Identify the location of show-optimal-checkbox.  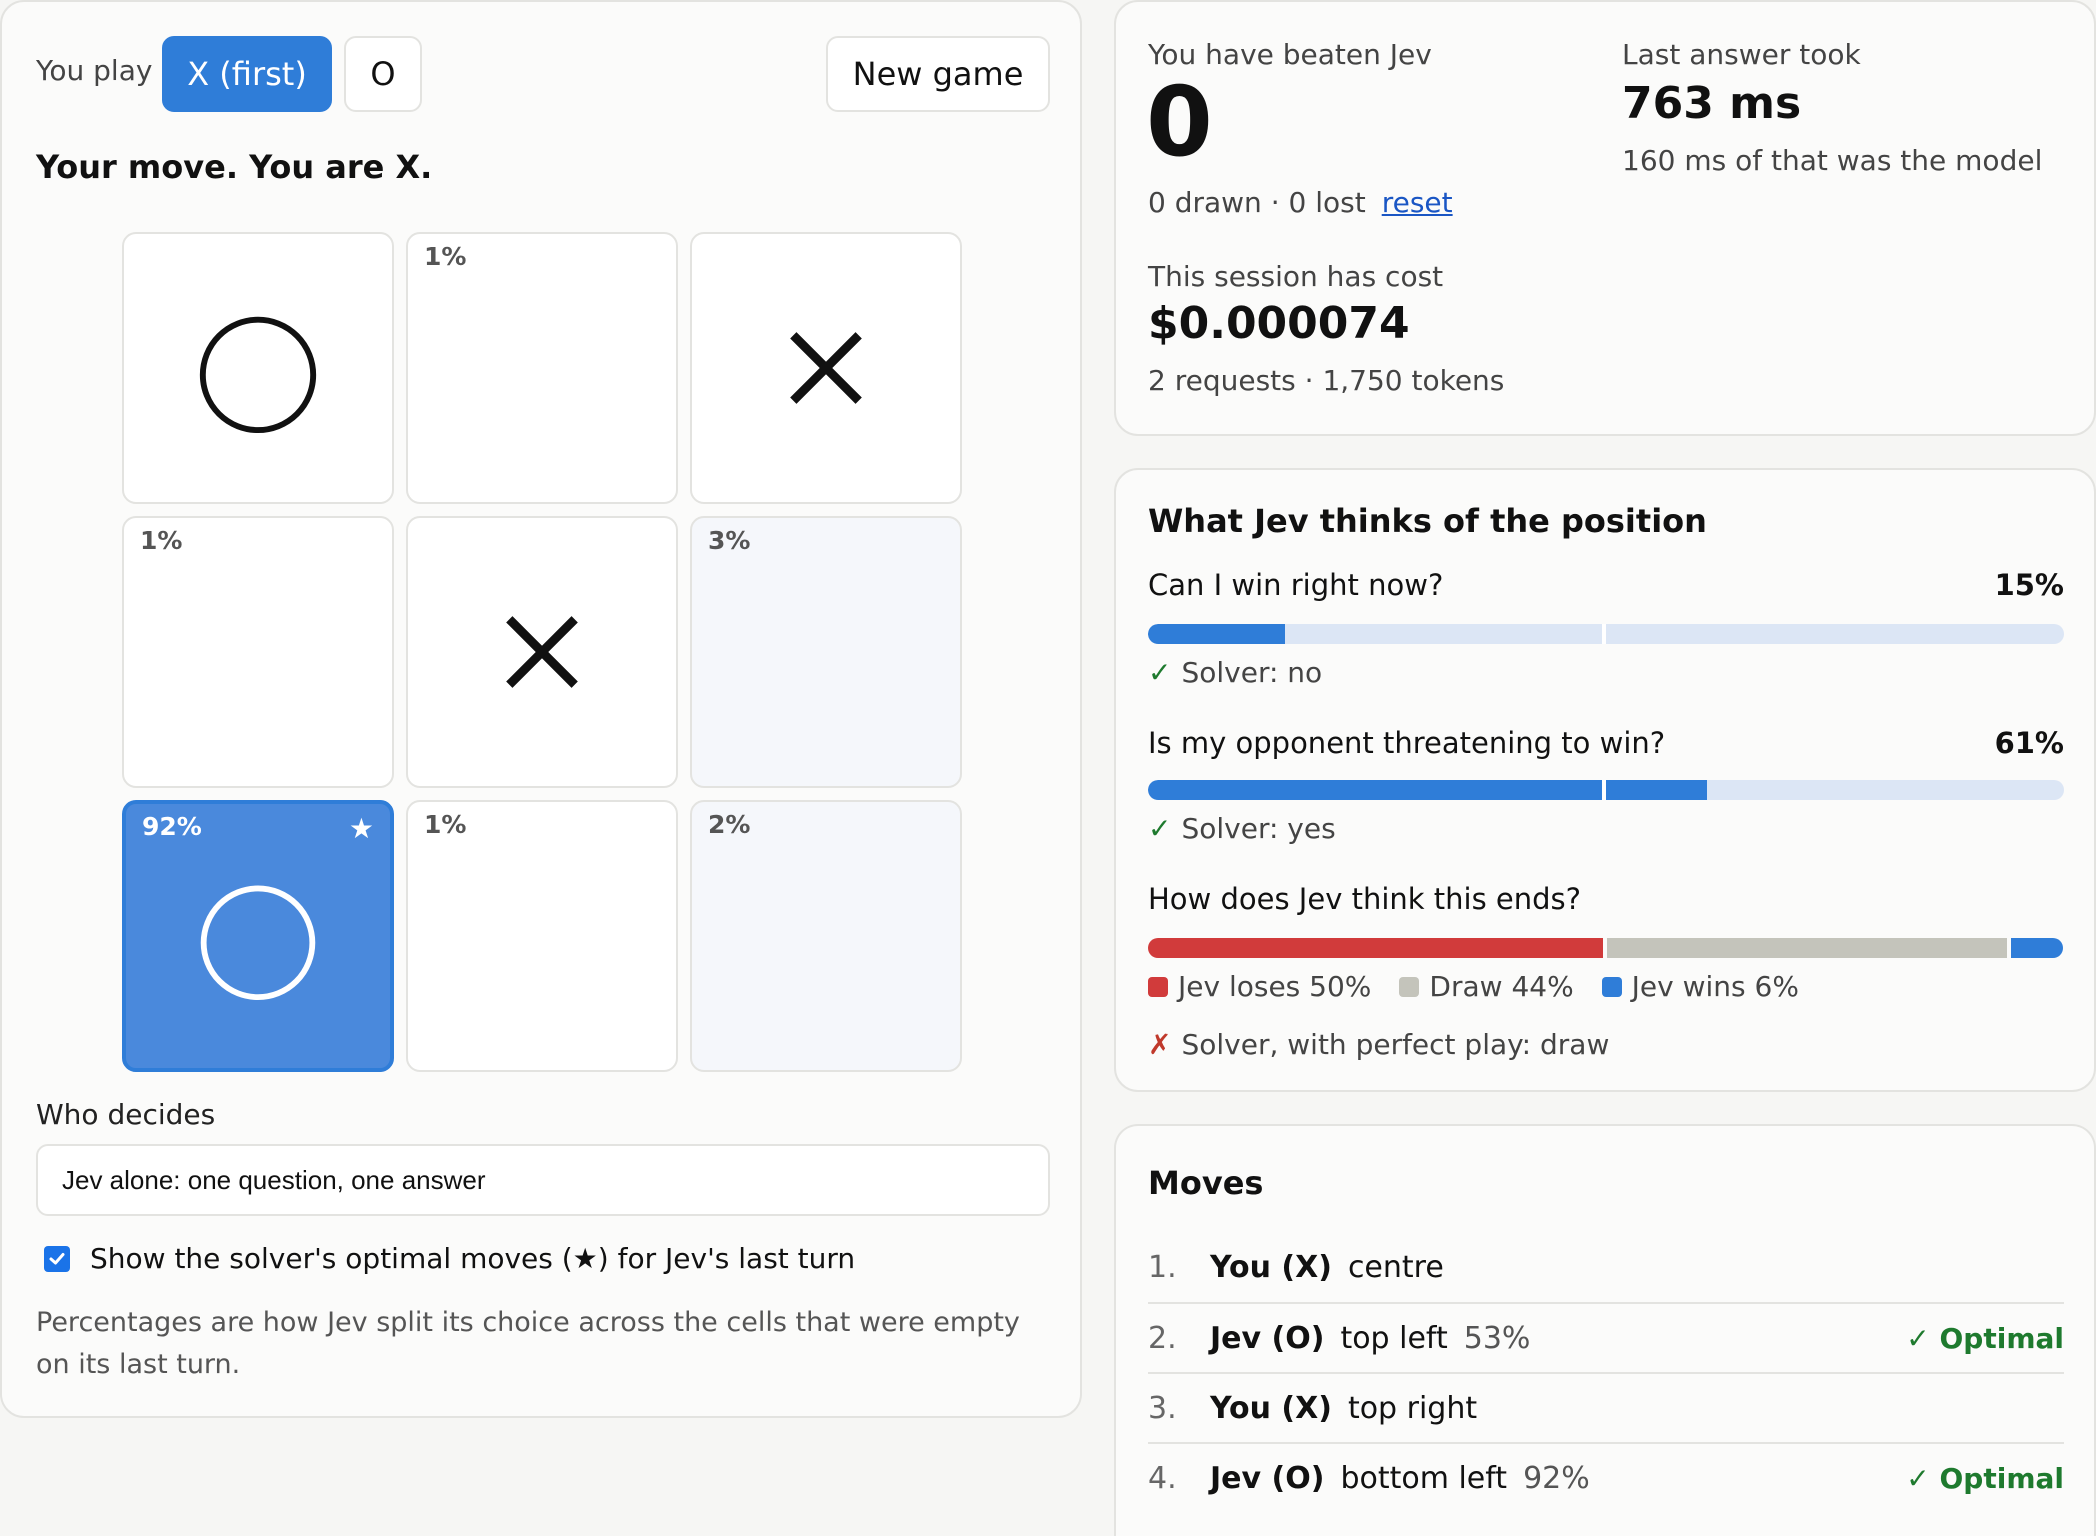
(57, 1258).